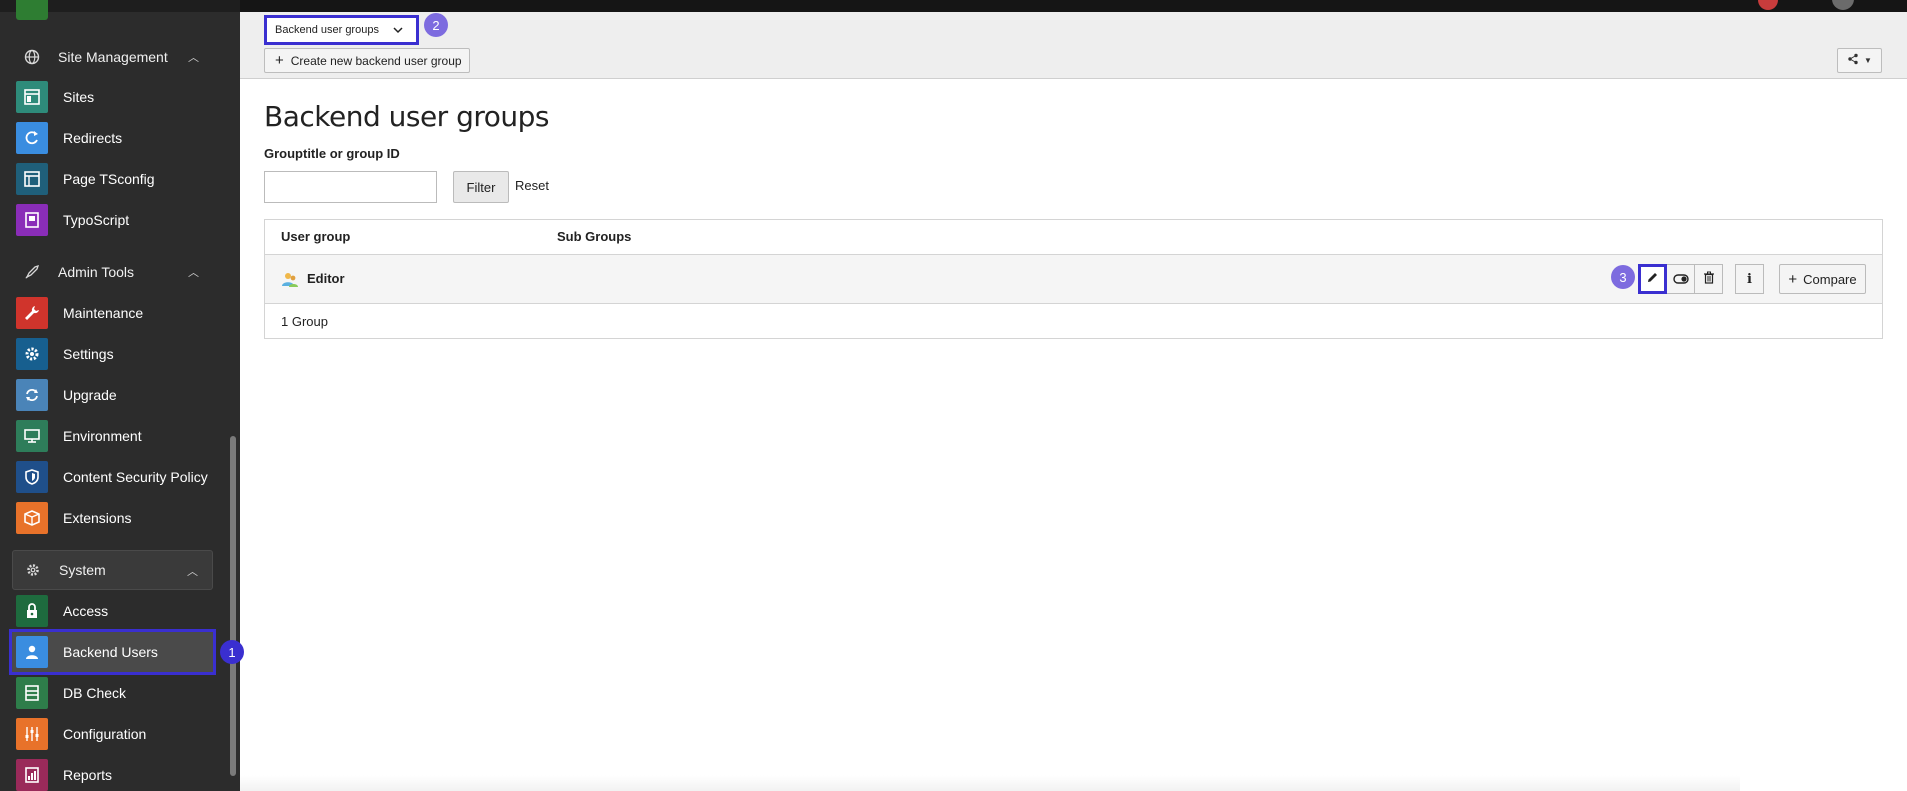  What do you see at coordinates (32, 179) in the screenshot?
I see `tsconfig-icon` at bounding box center [32, 179].